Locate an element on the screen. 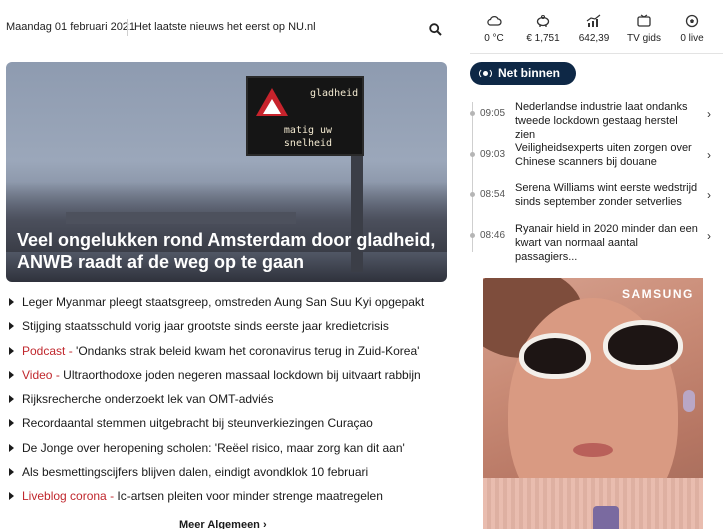 The width and height of the screenshot is (723, 529). net-binnen-title: Net binnen is located at coordinates (529, 73).